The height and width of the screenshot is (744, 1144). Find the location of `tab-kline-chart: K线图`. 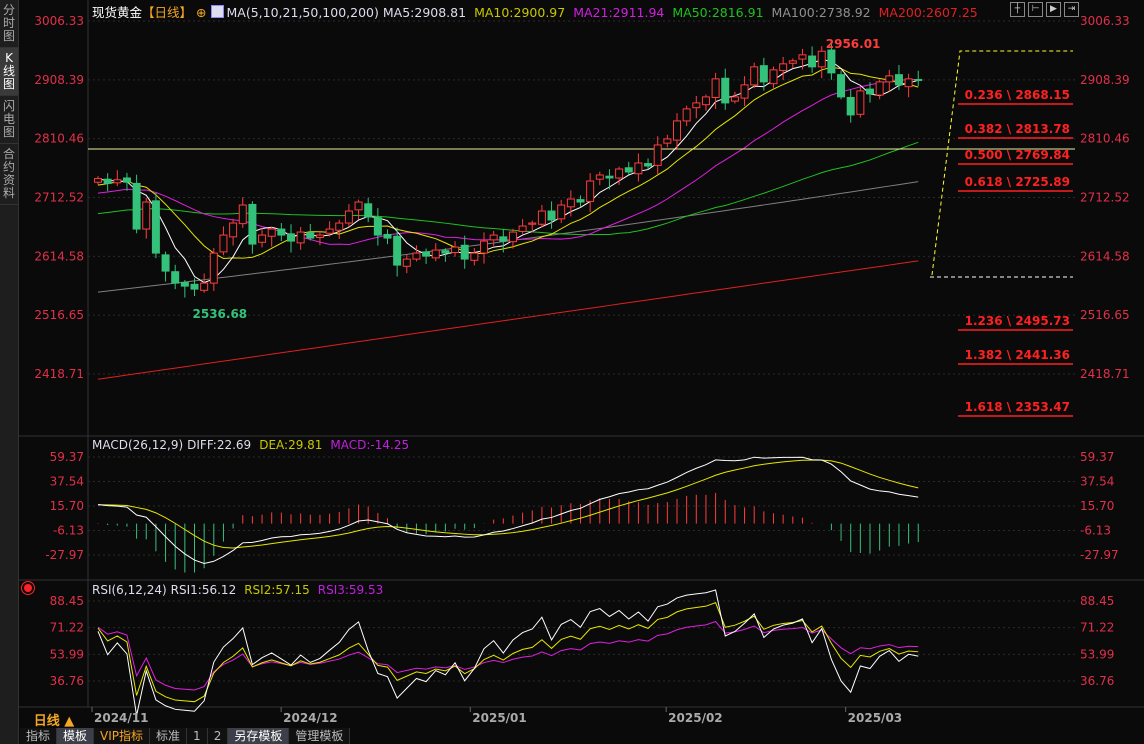

tab-kline-chart: K线图 is located at coordinates (9, 72).